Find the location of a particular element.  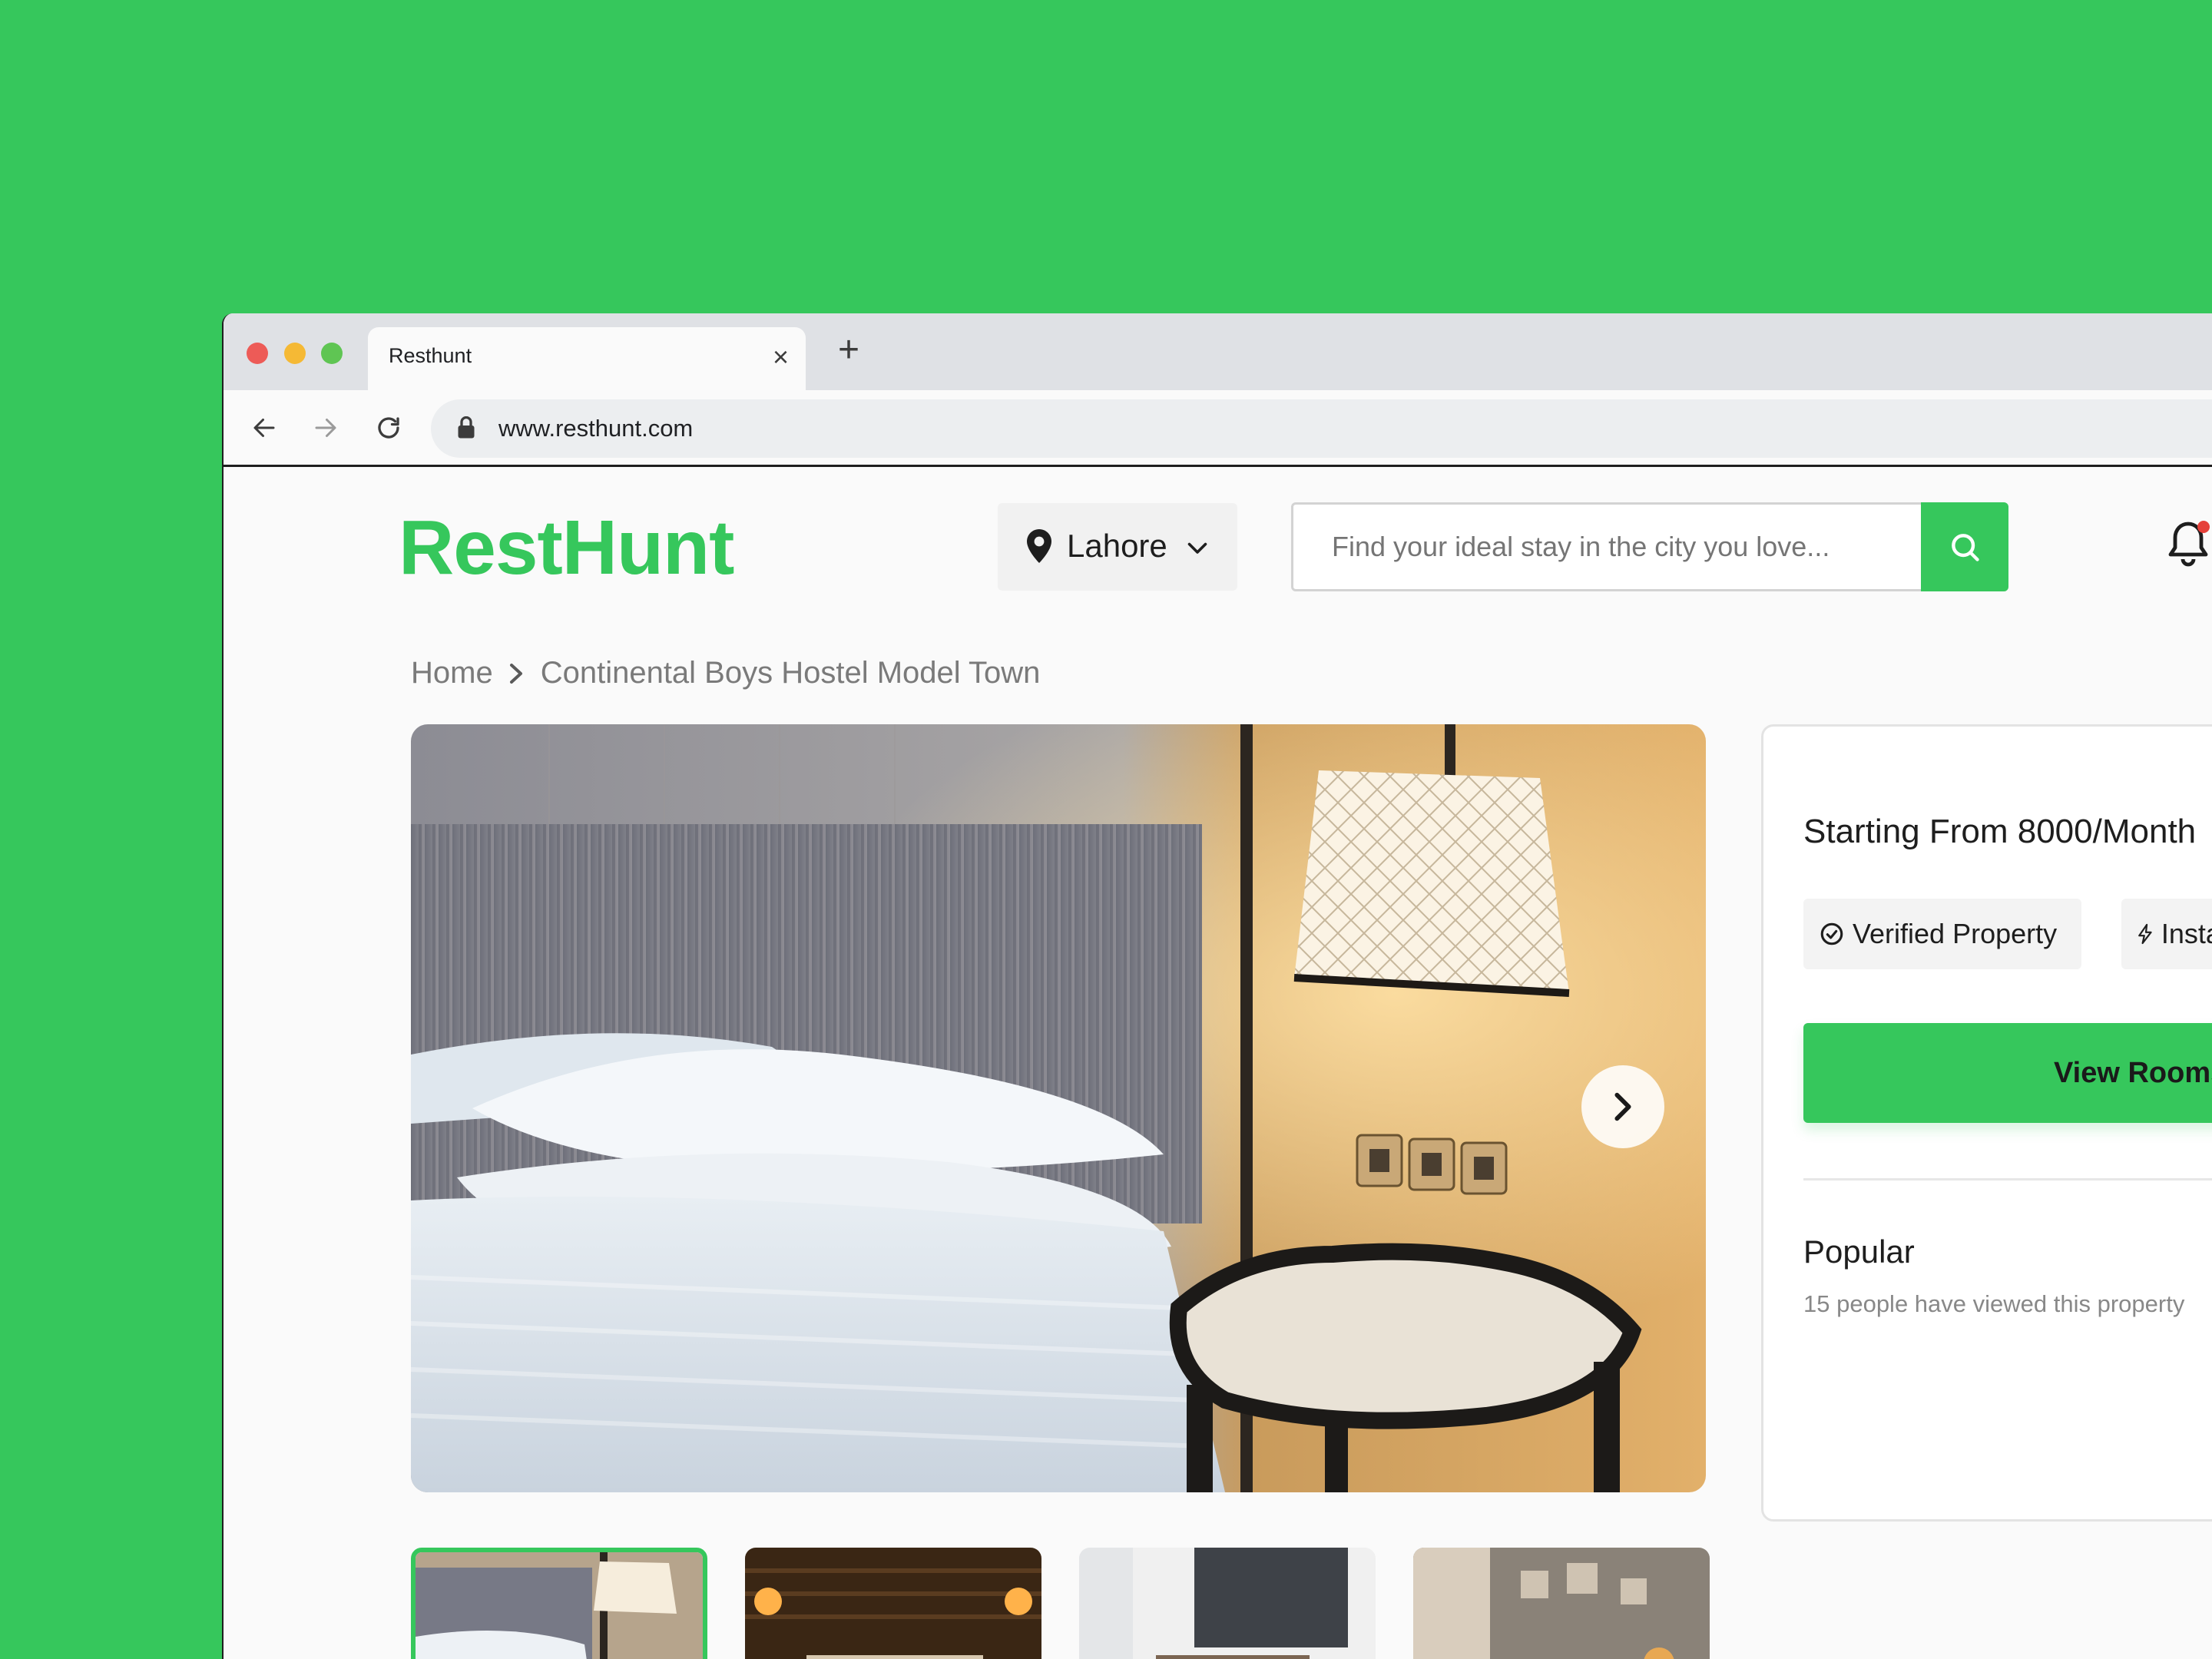

popular-text: 15 people have viewed this property is located at coordinates (1994, 1303).